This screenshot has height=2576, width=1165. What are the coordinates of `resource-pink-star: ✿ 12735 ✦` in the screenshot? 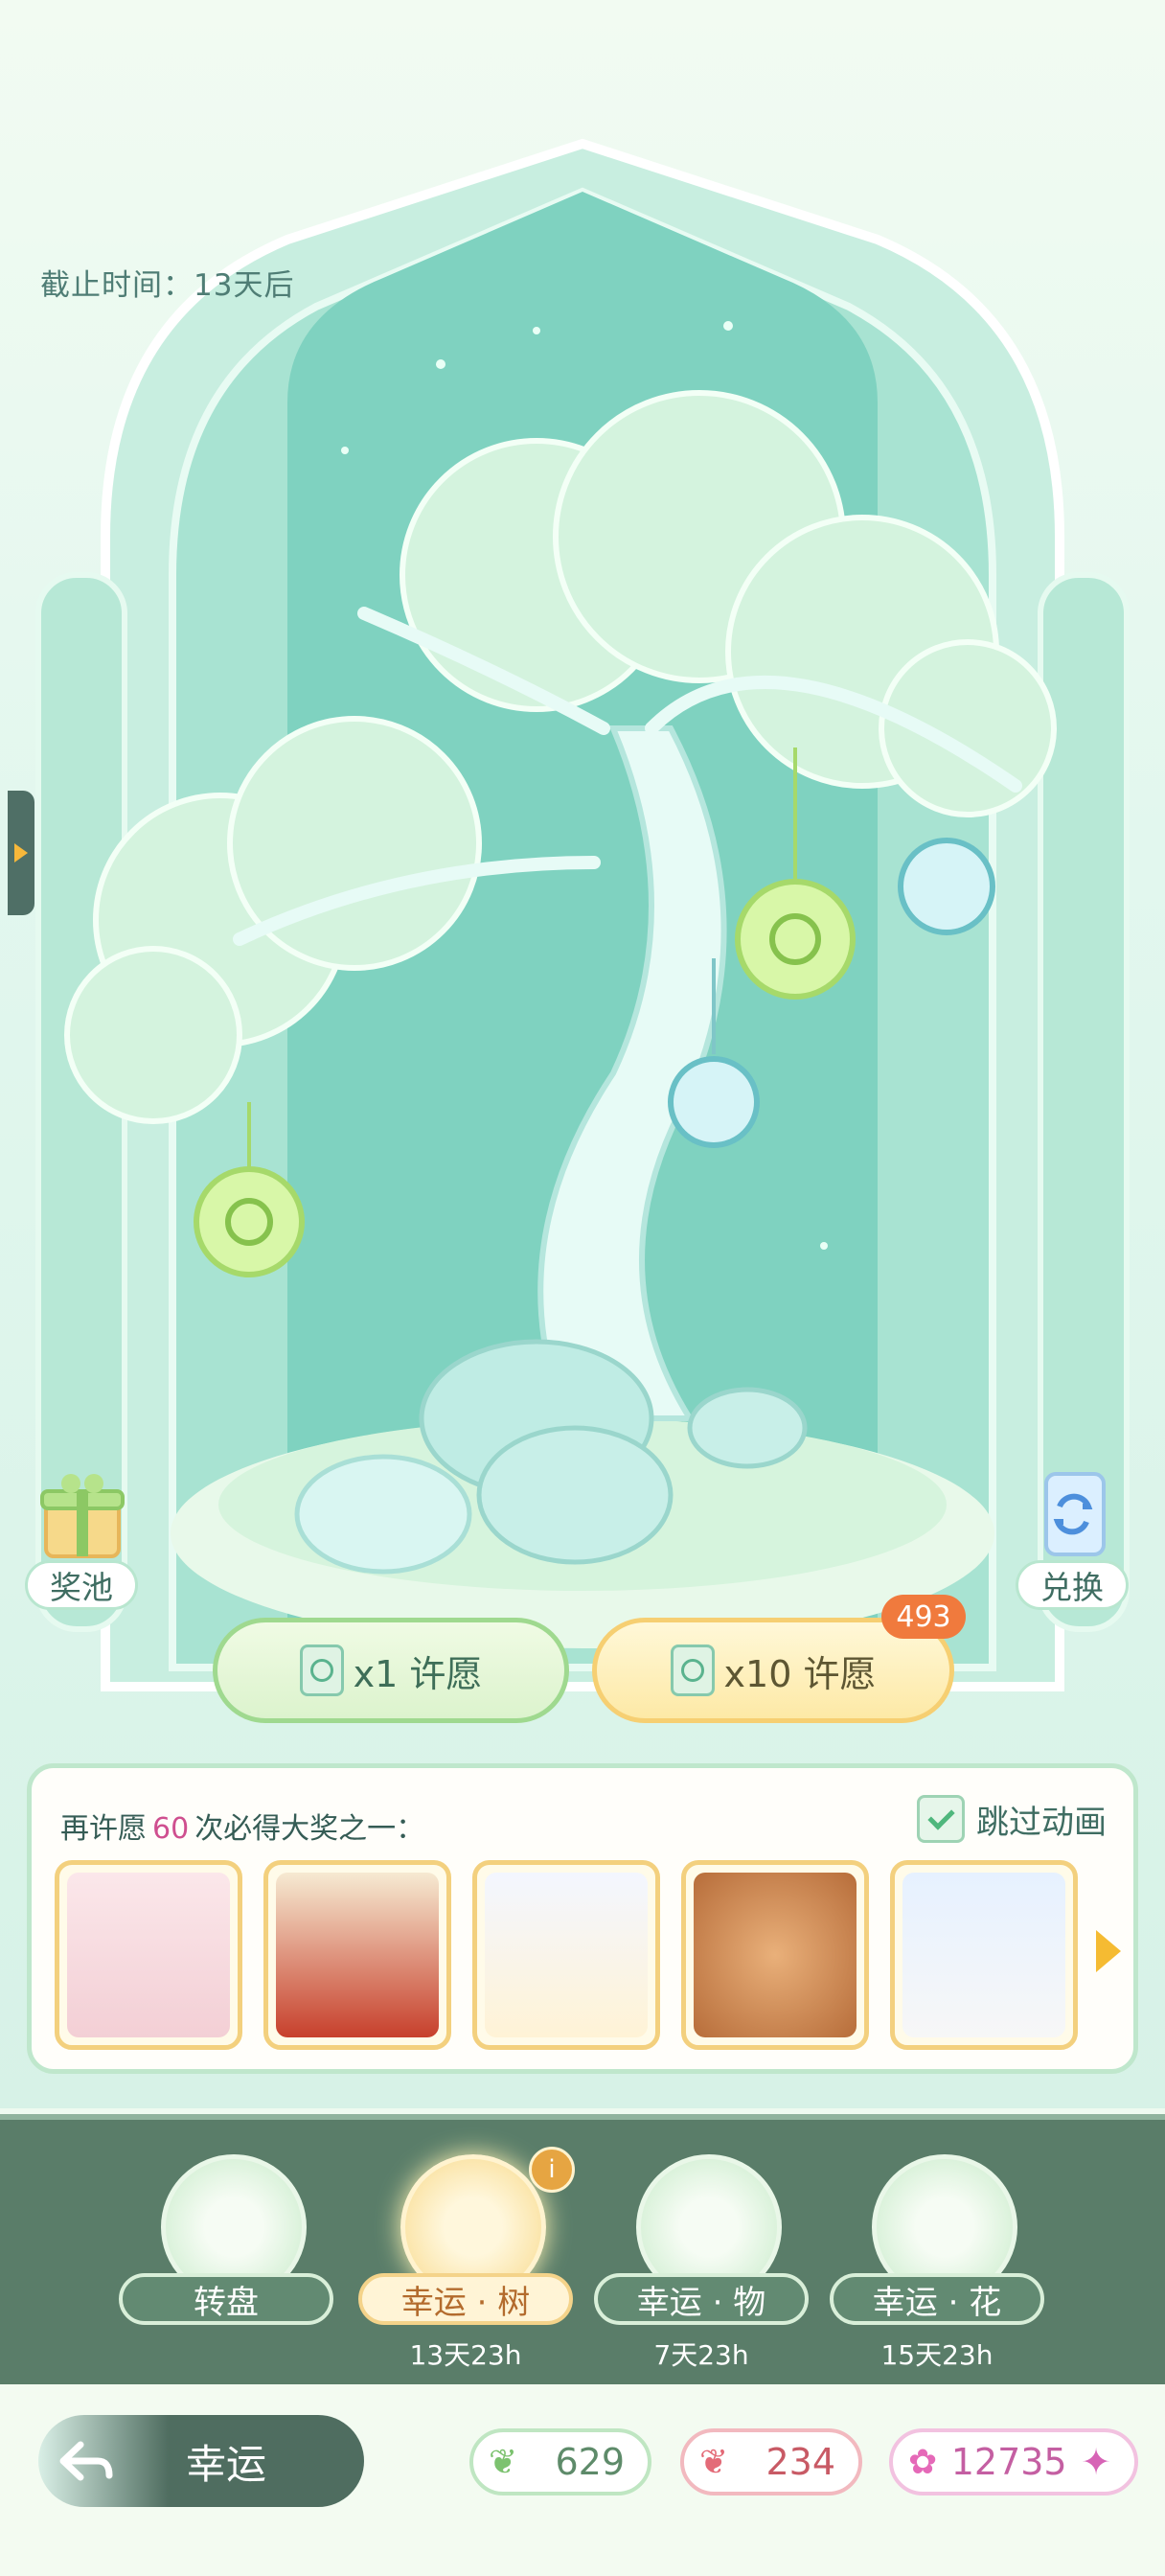 It's located at (1013, 2462).